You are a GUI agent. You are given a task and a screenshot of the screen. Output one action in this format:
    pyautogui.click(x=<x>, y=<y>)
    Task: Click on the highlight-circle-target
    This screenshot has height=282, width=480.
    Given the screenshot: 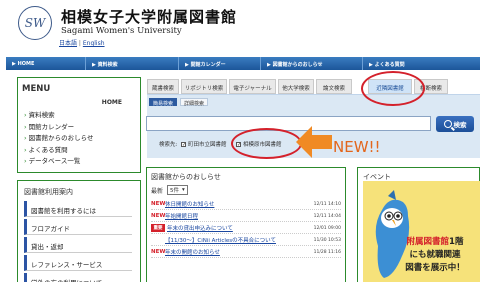 What is the action you would take?
    pyautogui.click(x=266, y=143)
    